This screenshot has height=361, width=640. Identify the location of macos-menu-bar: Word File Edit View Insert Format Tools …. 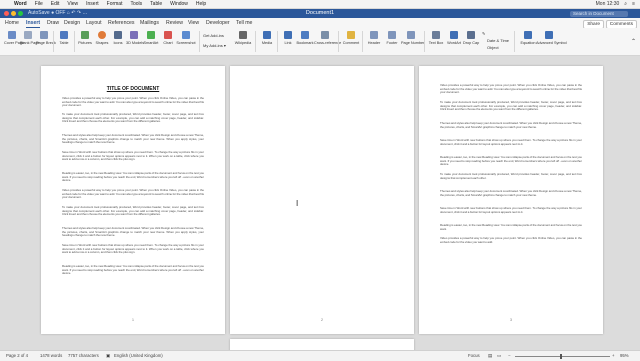
(320, 4).